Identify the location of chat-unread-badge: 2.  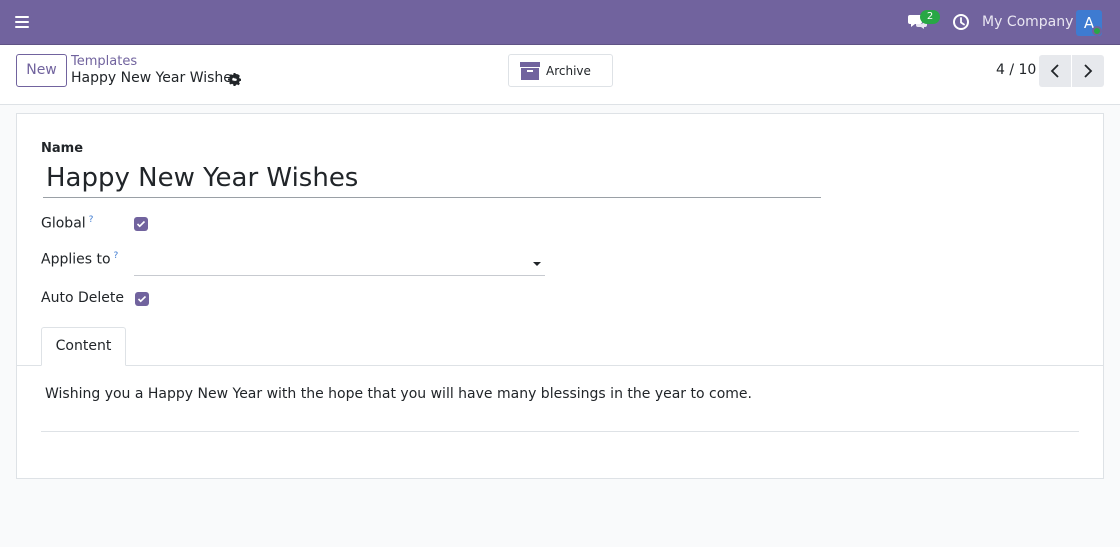
(930, 17).